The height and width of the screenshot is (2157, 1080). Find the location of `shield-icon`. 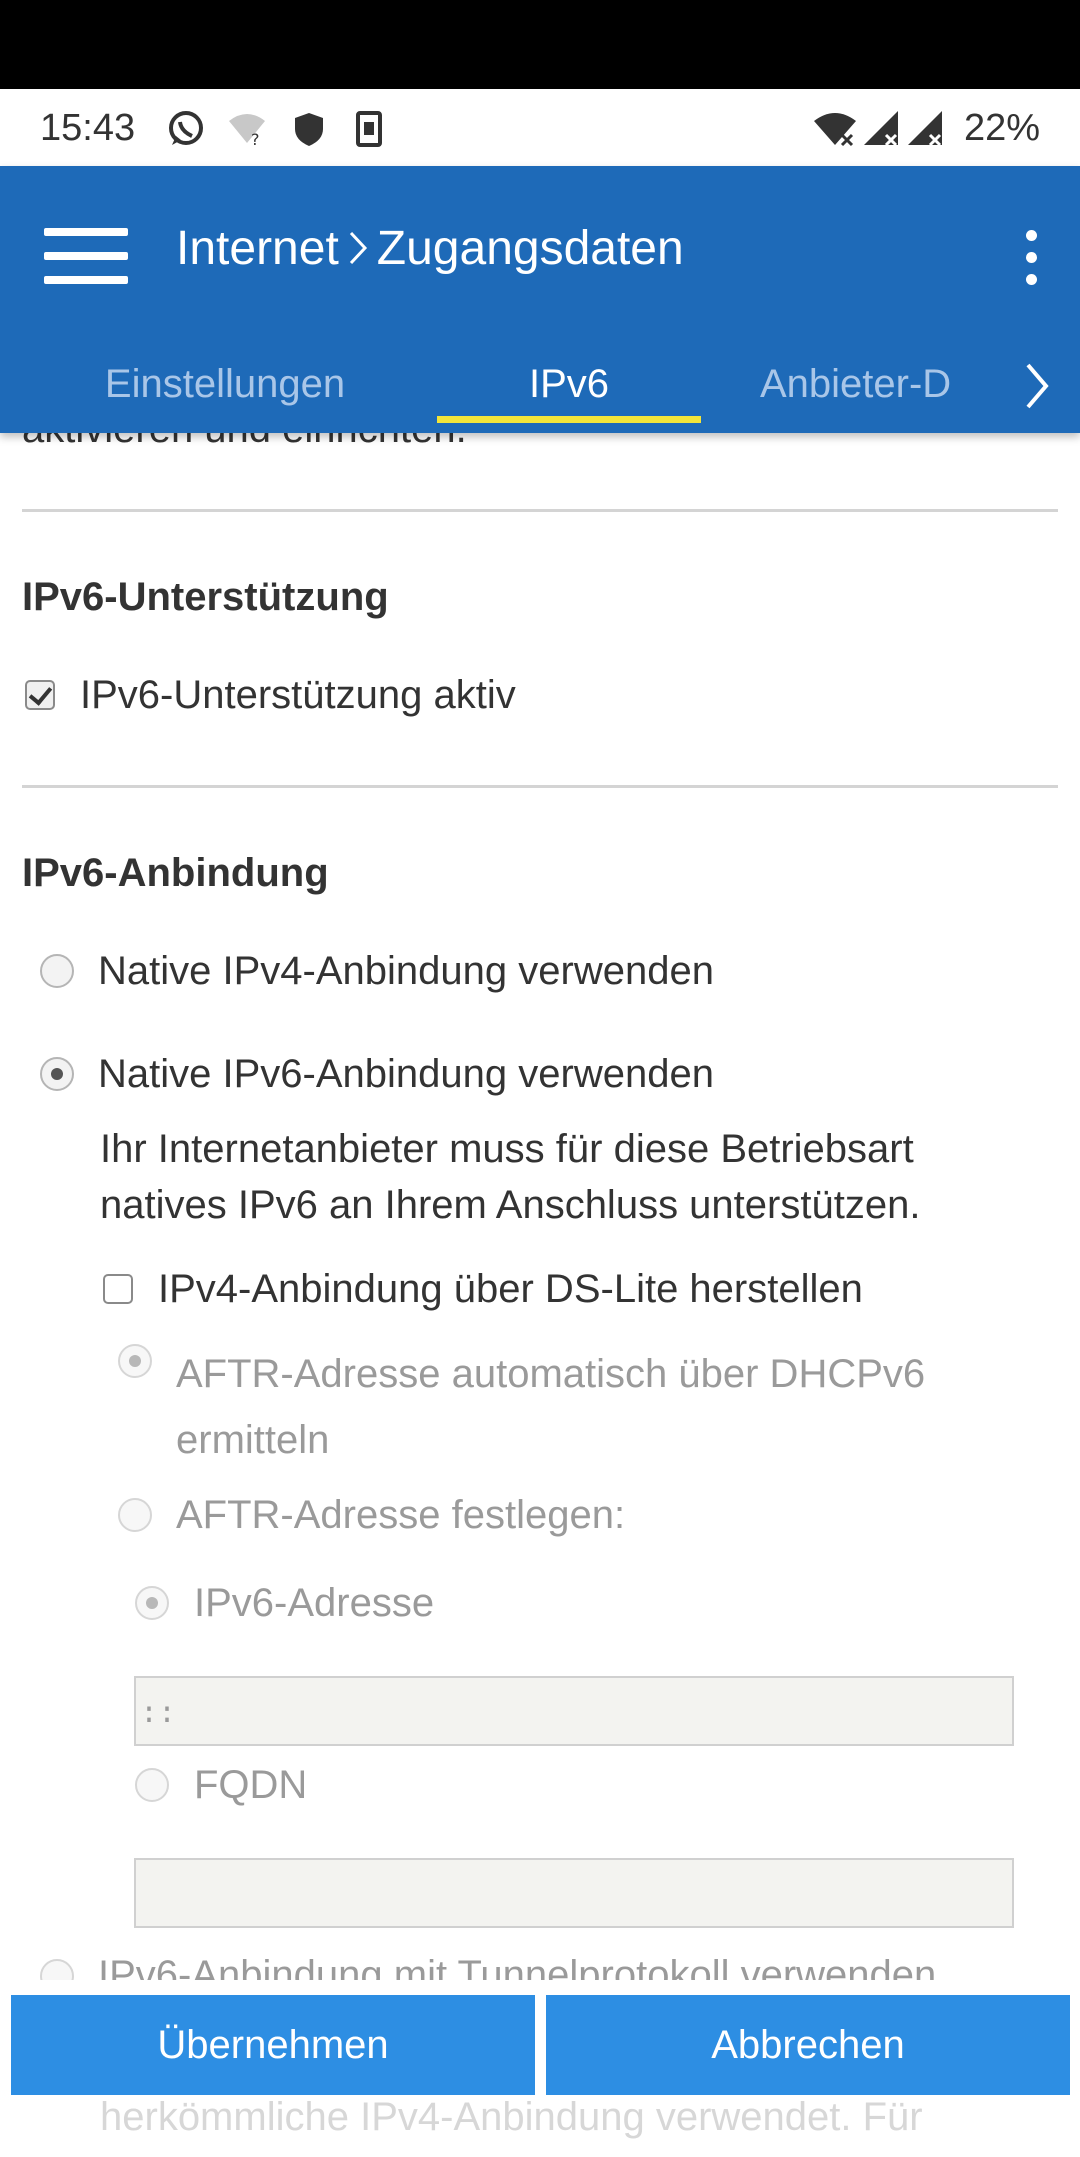

shield-icon is located at coordinates (309, 129).